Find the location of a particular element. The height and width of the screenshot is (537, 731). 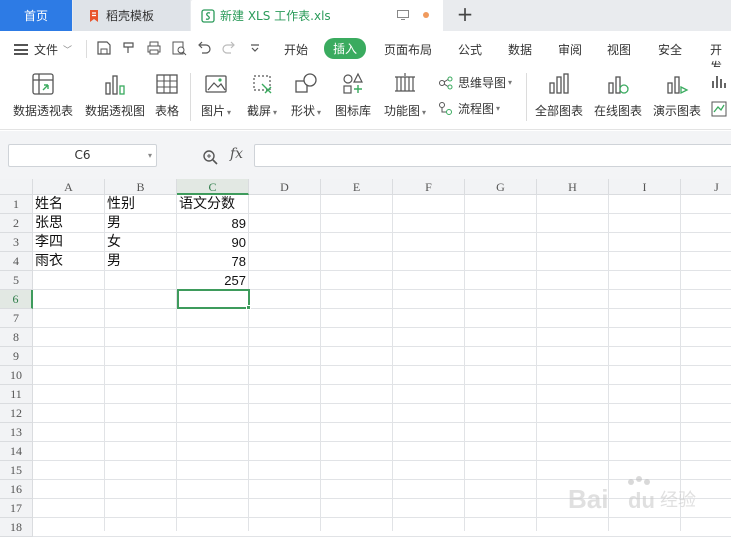

cell-c3: 90 is located at coordinates (211, 242).